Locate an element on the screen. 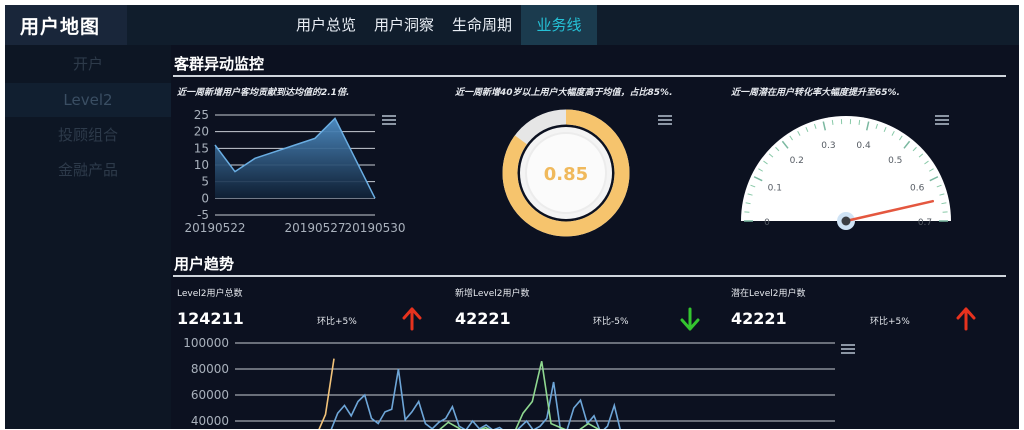  stat-label-new: 新增Level2用户数 is located at coordinates (492, 294).